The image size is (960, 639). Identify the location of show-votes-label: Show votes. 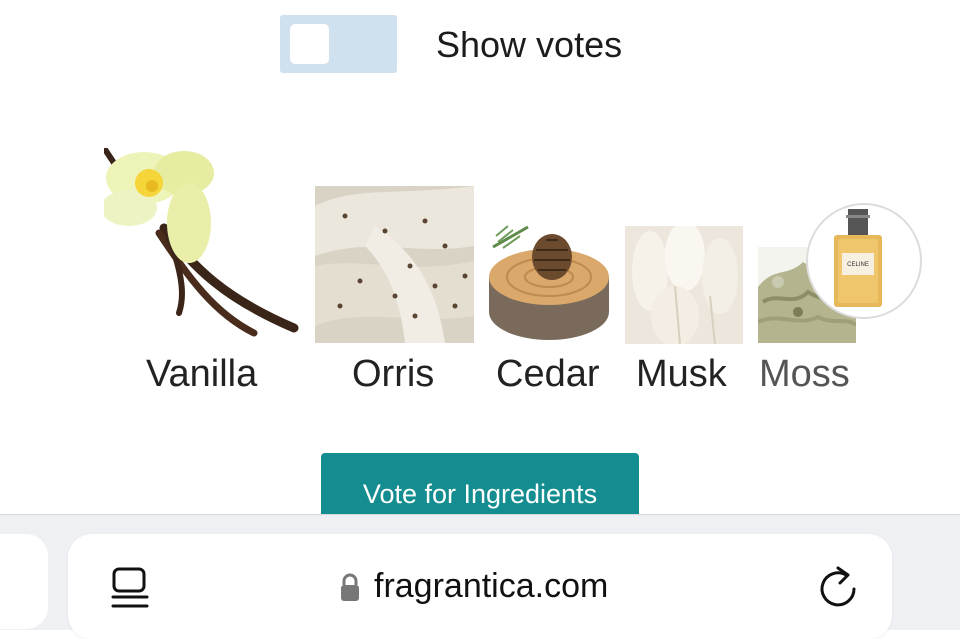
(529, 44).